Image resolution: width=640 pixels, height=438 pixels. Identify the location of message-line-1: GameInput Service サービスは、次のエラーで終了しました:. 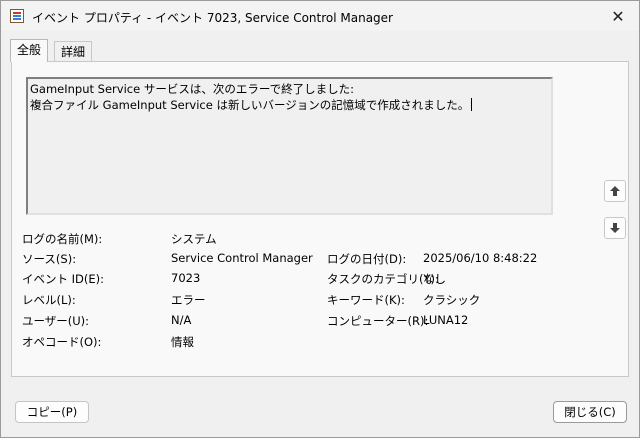
(192, 89).